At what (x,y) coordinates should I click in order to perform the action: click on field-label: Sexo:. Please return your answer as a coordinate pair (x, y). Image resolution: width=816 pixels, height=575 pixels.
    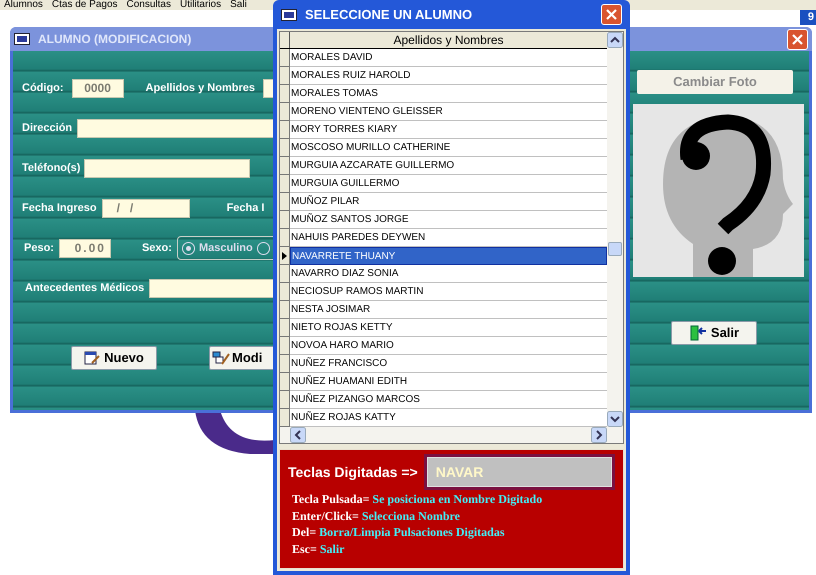
    Looking at the image, I should click on (157, 248).